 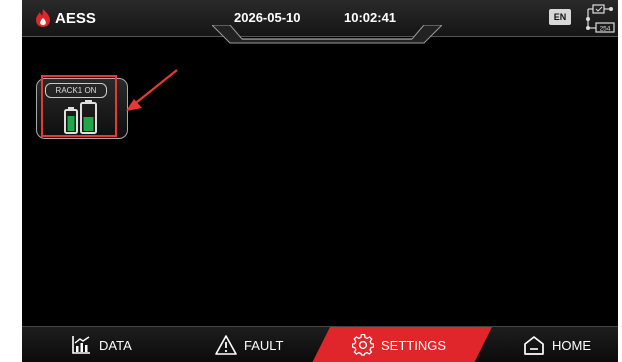 What do you see at coordinates (320, 344) in the screenshot?
I see `bottom-navigation: DATA FAULT SETTINGS HOME` at bounding box center [320, 344].